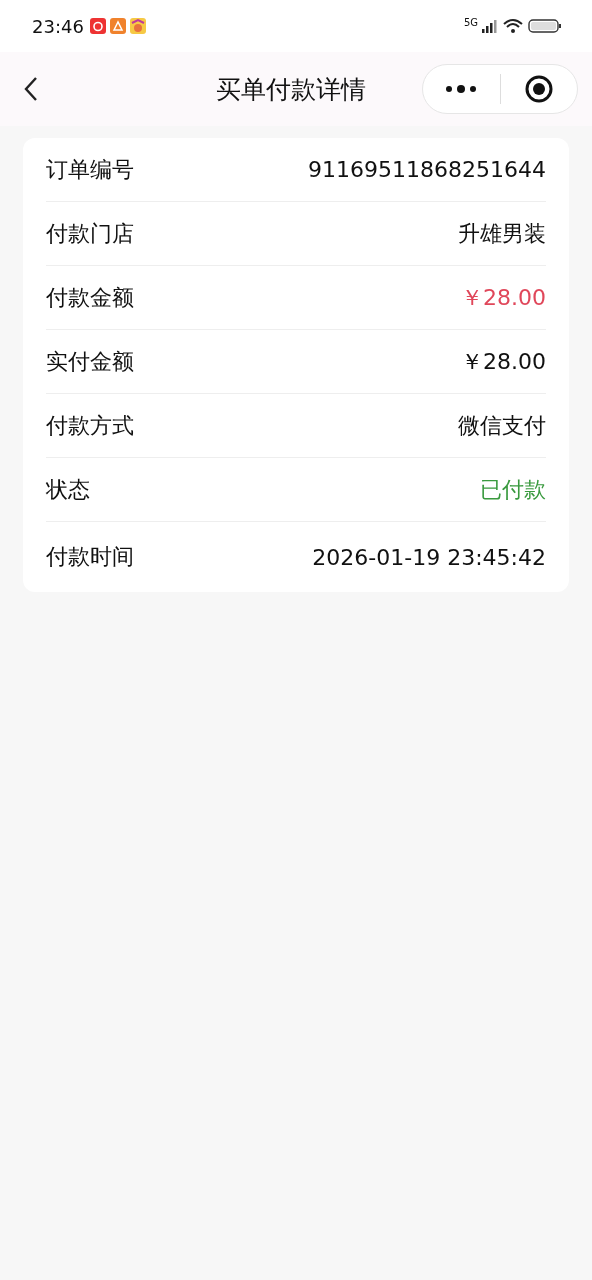  I want to click on detail-label: 实付金额, so click(90, 361).